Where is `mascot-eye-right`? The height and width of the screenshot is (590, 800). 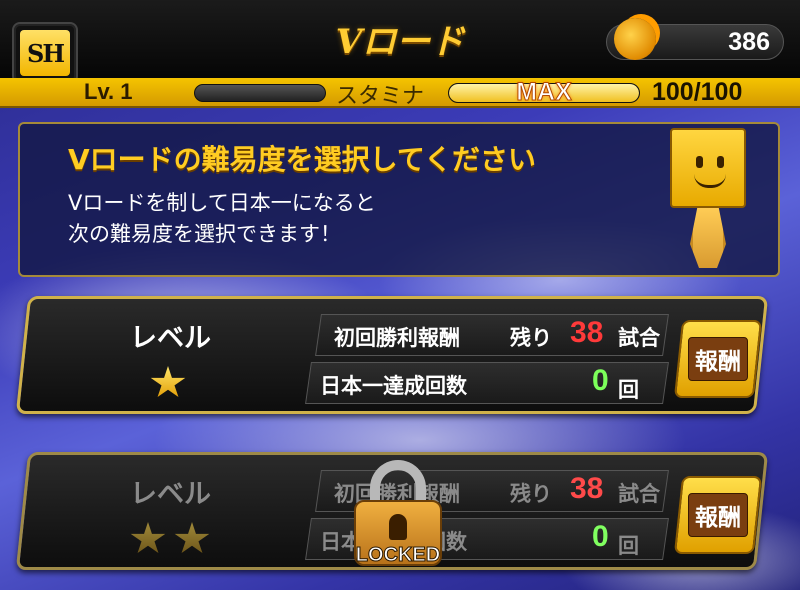
mascot-eye-right is located at coordinates (720, 162).